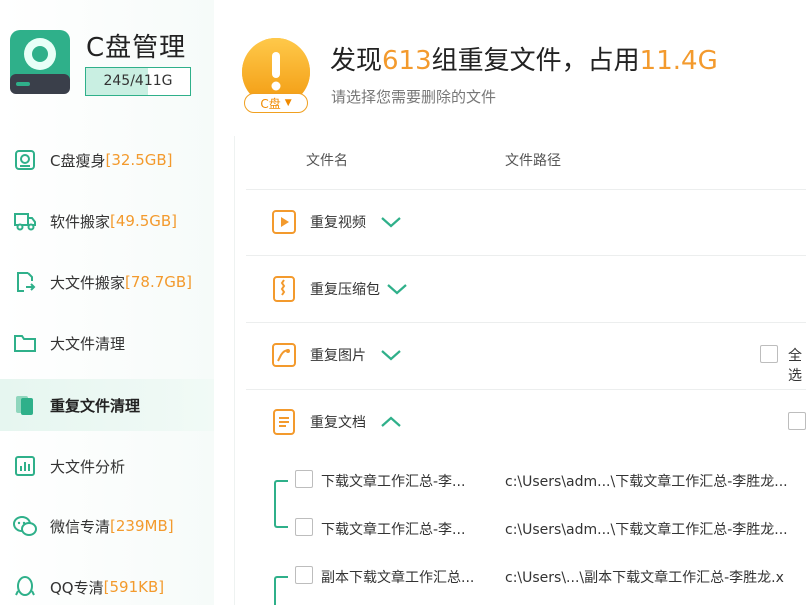 The width and height of the screenshot is (806, 605). I want to click on duplicate-total-size: 11.4G, so click(678, 61).